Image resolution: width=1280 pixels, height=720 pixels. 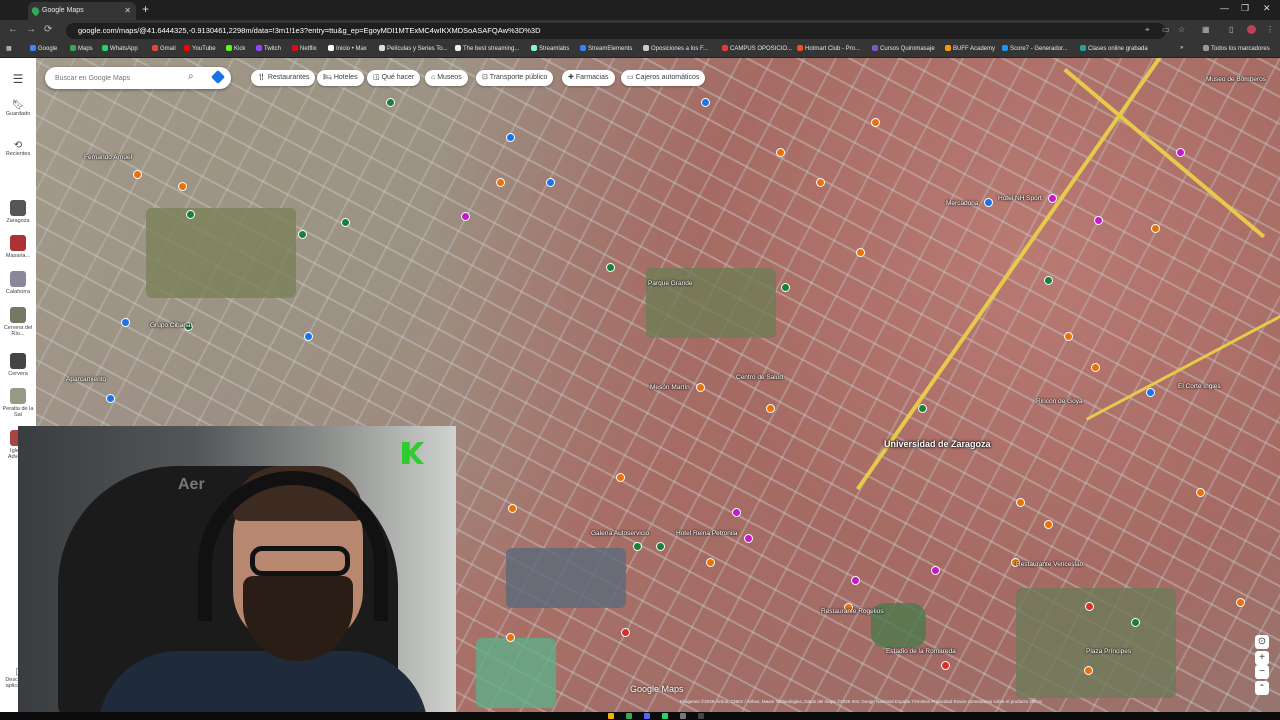 I want to click on forward-icon: →, so click(x=31, y=29).